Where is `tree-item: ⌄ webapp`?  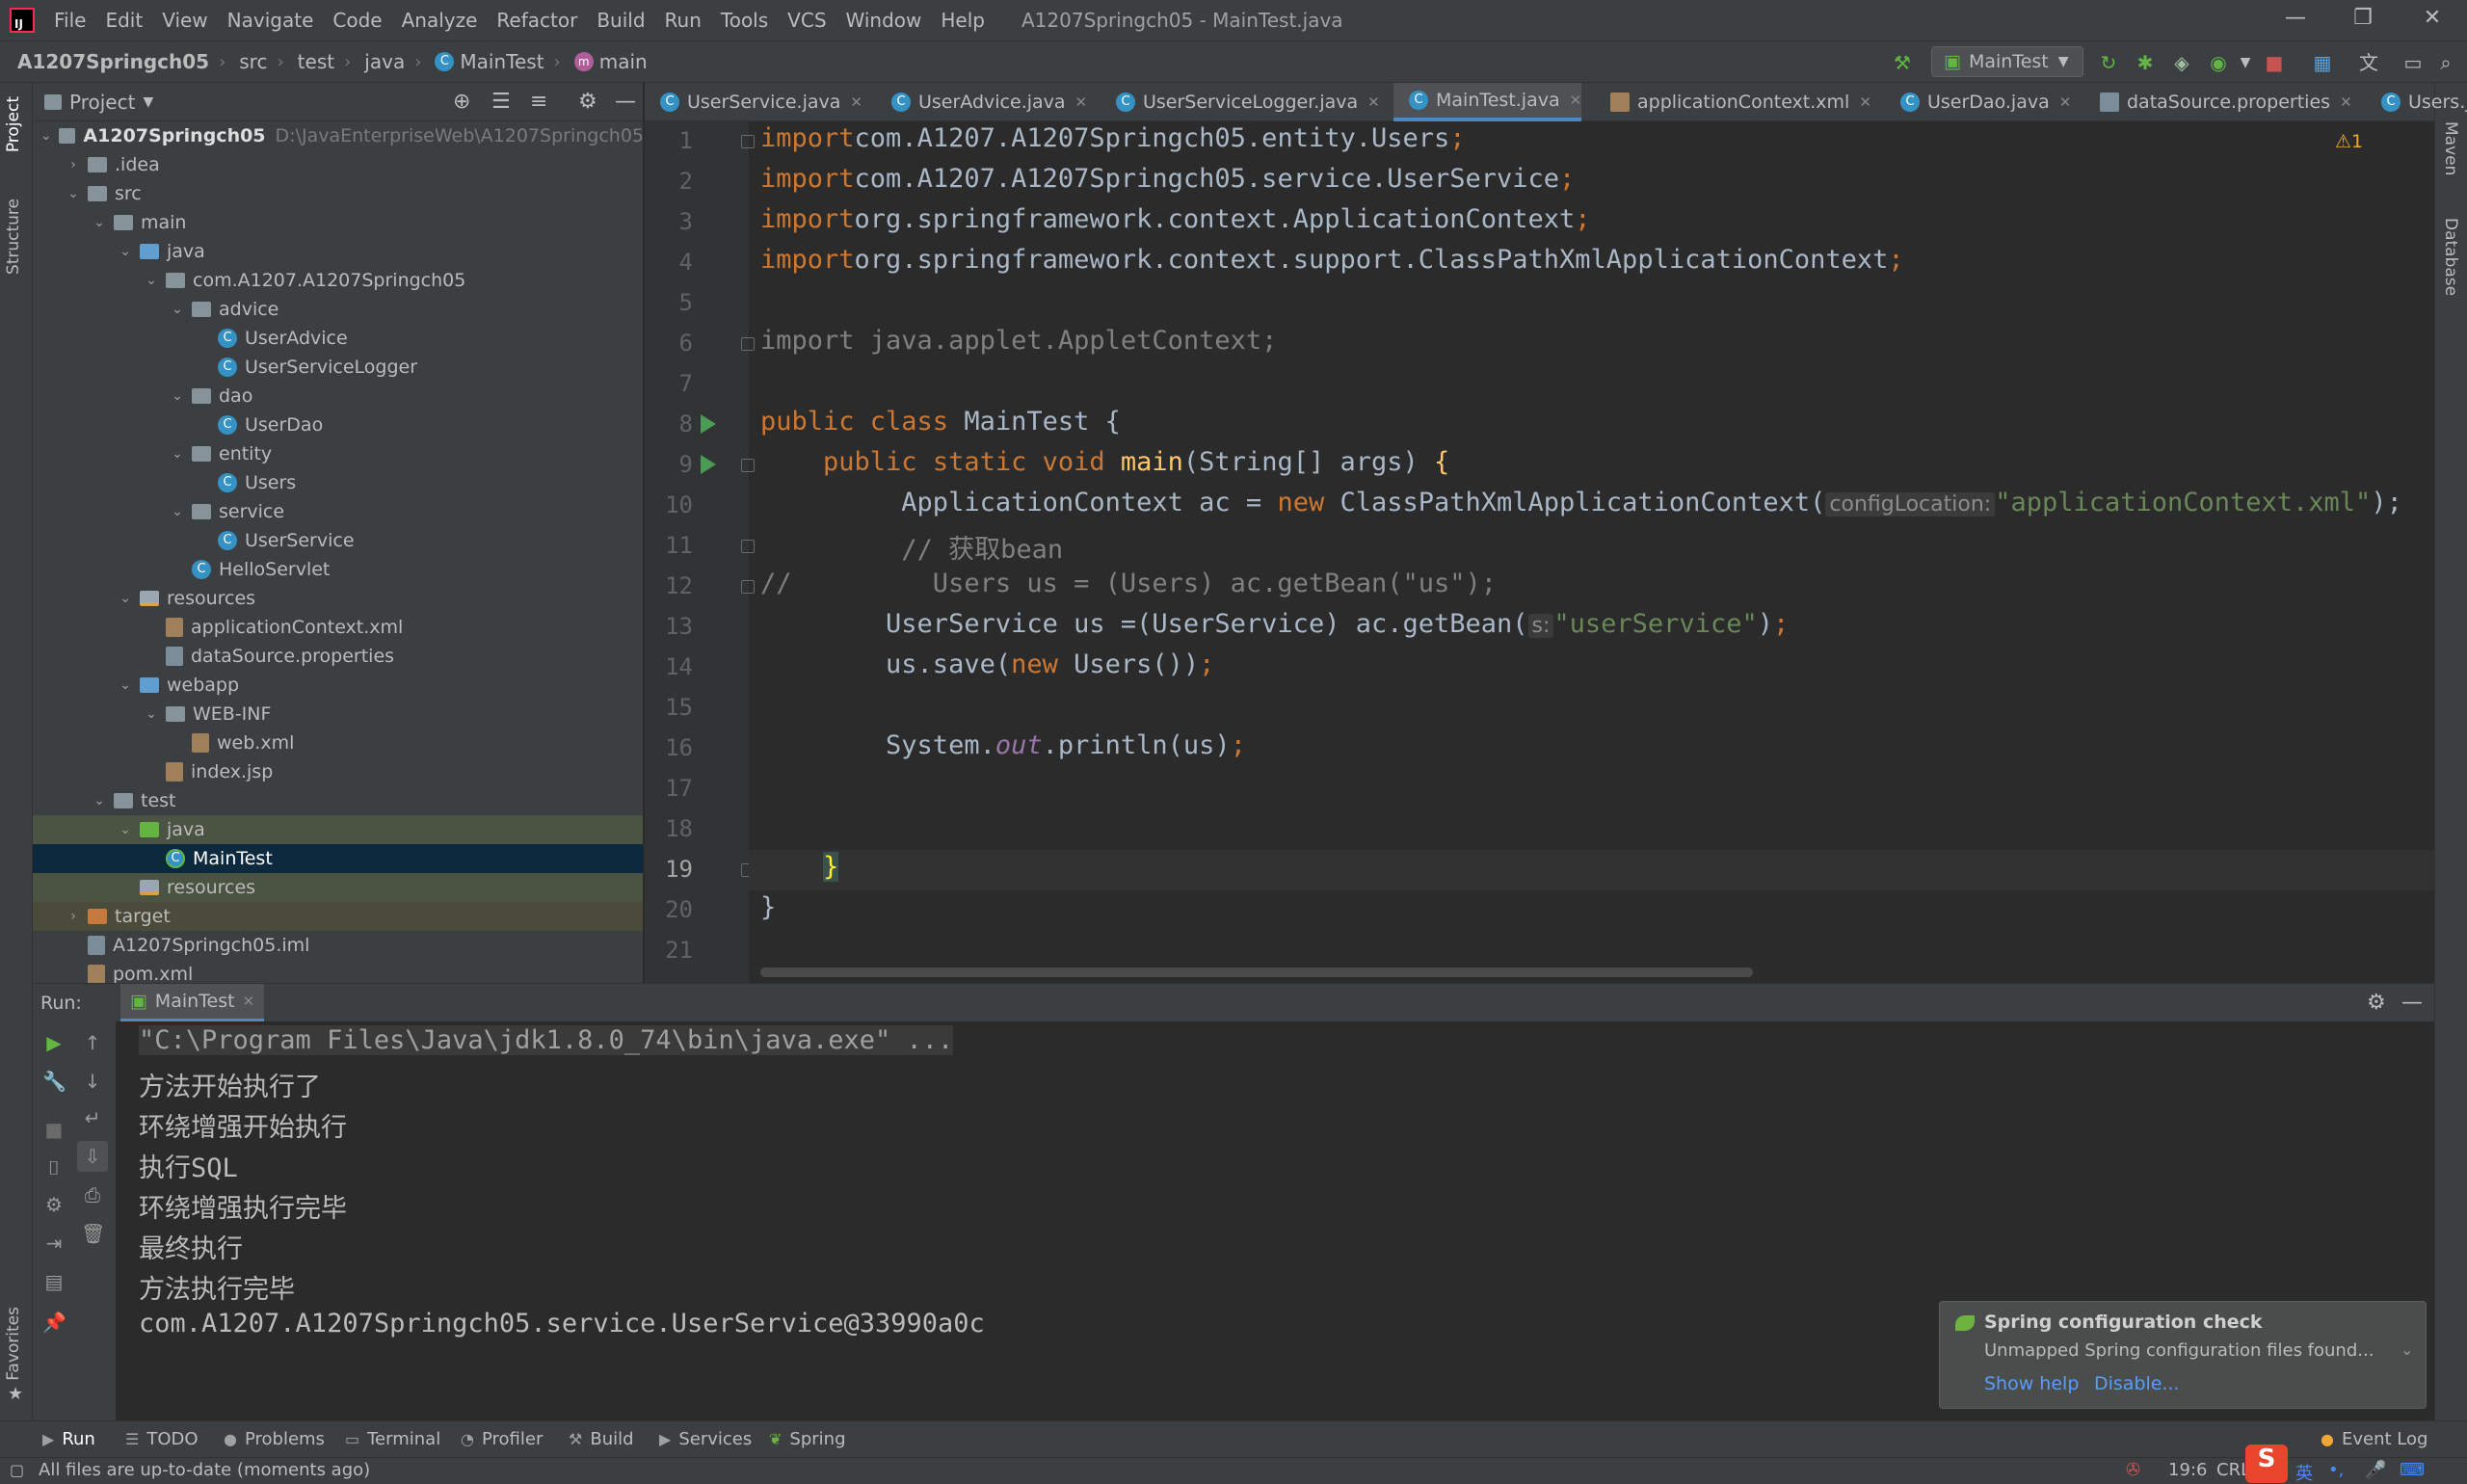 tree-item: ⌄ webapp is located at coordinates (338, 685).